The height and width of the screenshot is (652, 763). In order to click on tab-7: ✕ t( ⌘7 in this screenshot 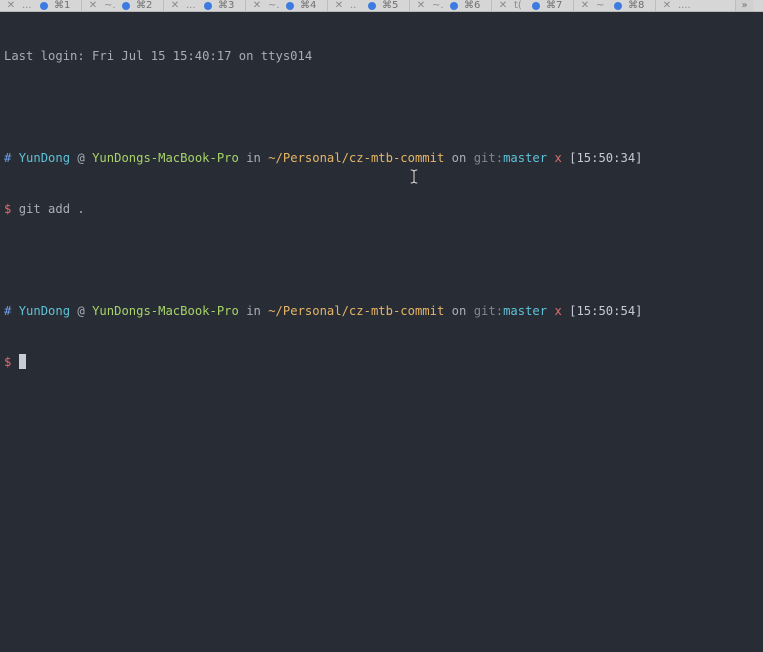, I will do `click(533, 5)`.